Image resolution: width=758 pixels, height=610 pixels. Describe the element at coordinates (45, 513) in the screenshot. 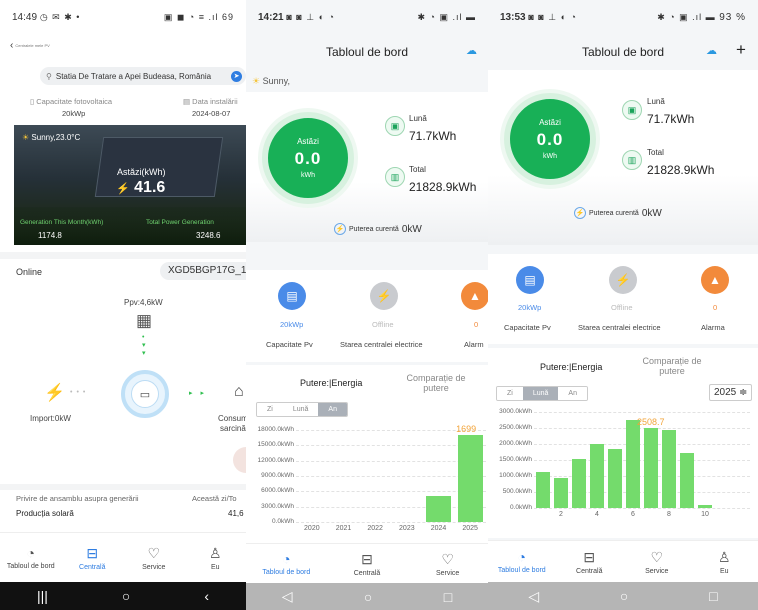

I see `solar-label: Producția solară` at that location.